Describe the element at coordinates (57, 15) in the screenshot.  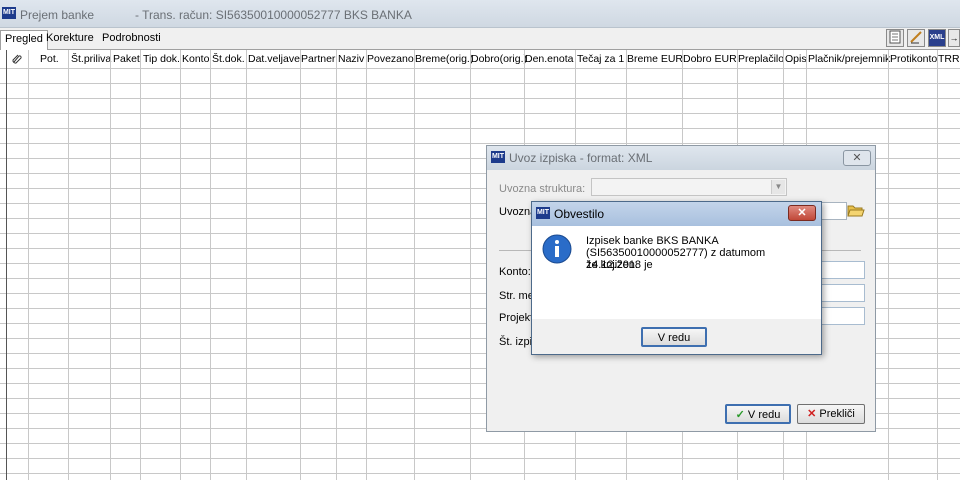
I see `window-title: Prejem banke` at that location.